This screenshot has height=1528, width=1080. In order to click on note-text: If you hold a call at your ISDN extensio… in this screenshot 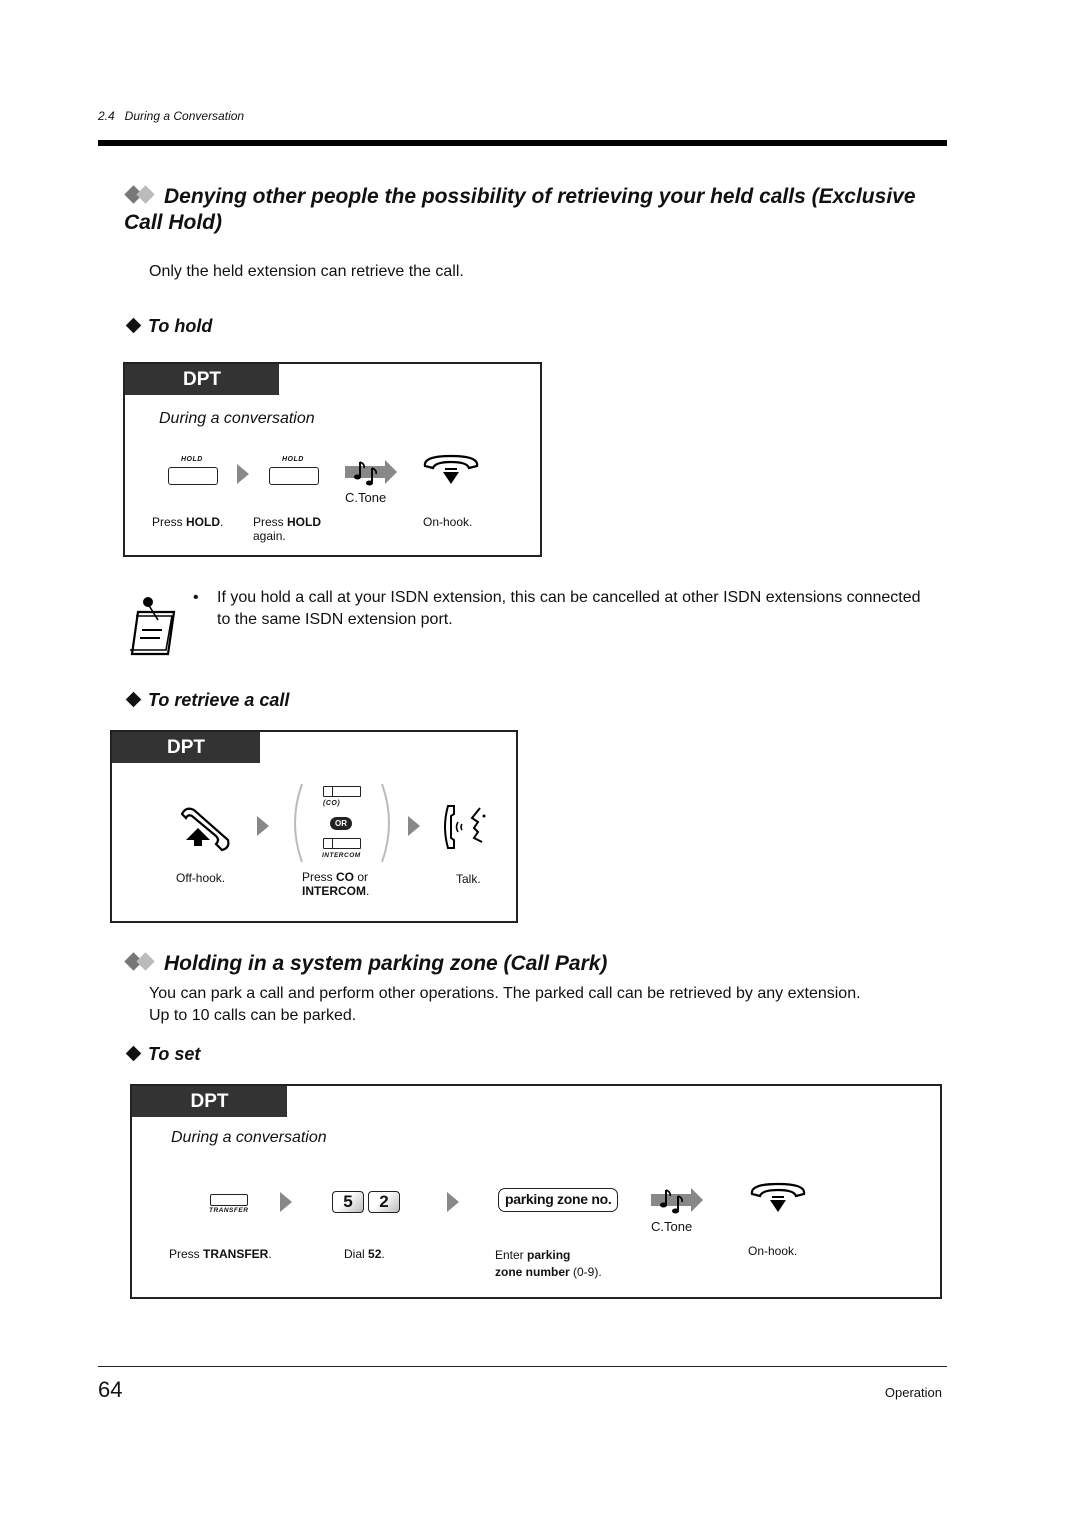, I will do `click(569, 608)`.